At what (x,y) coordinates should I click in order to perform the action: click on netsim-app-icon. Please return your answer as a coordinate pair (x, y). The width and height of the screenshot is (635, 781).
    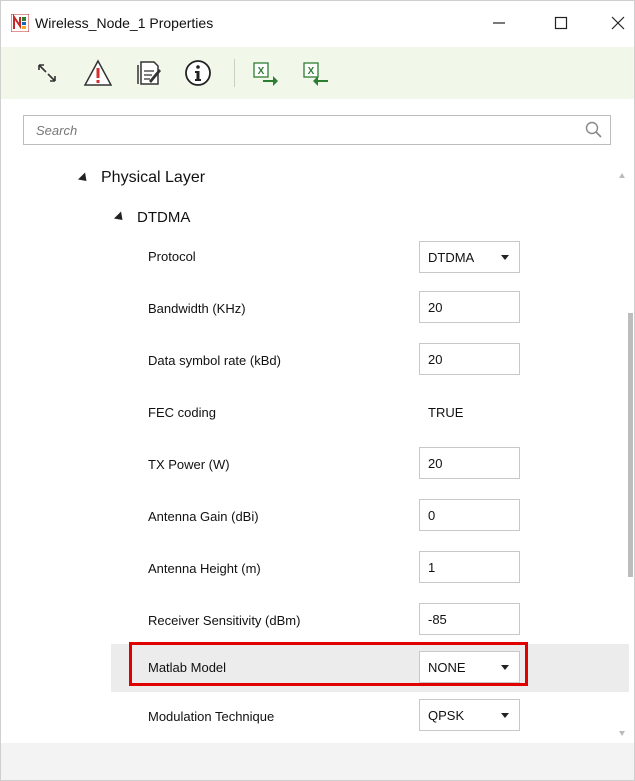
    Looking at the image, I should click on (20, 23).